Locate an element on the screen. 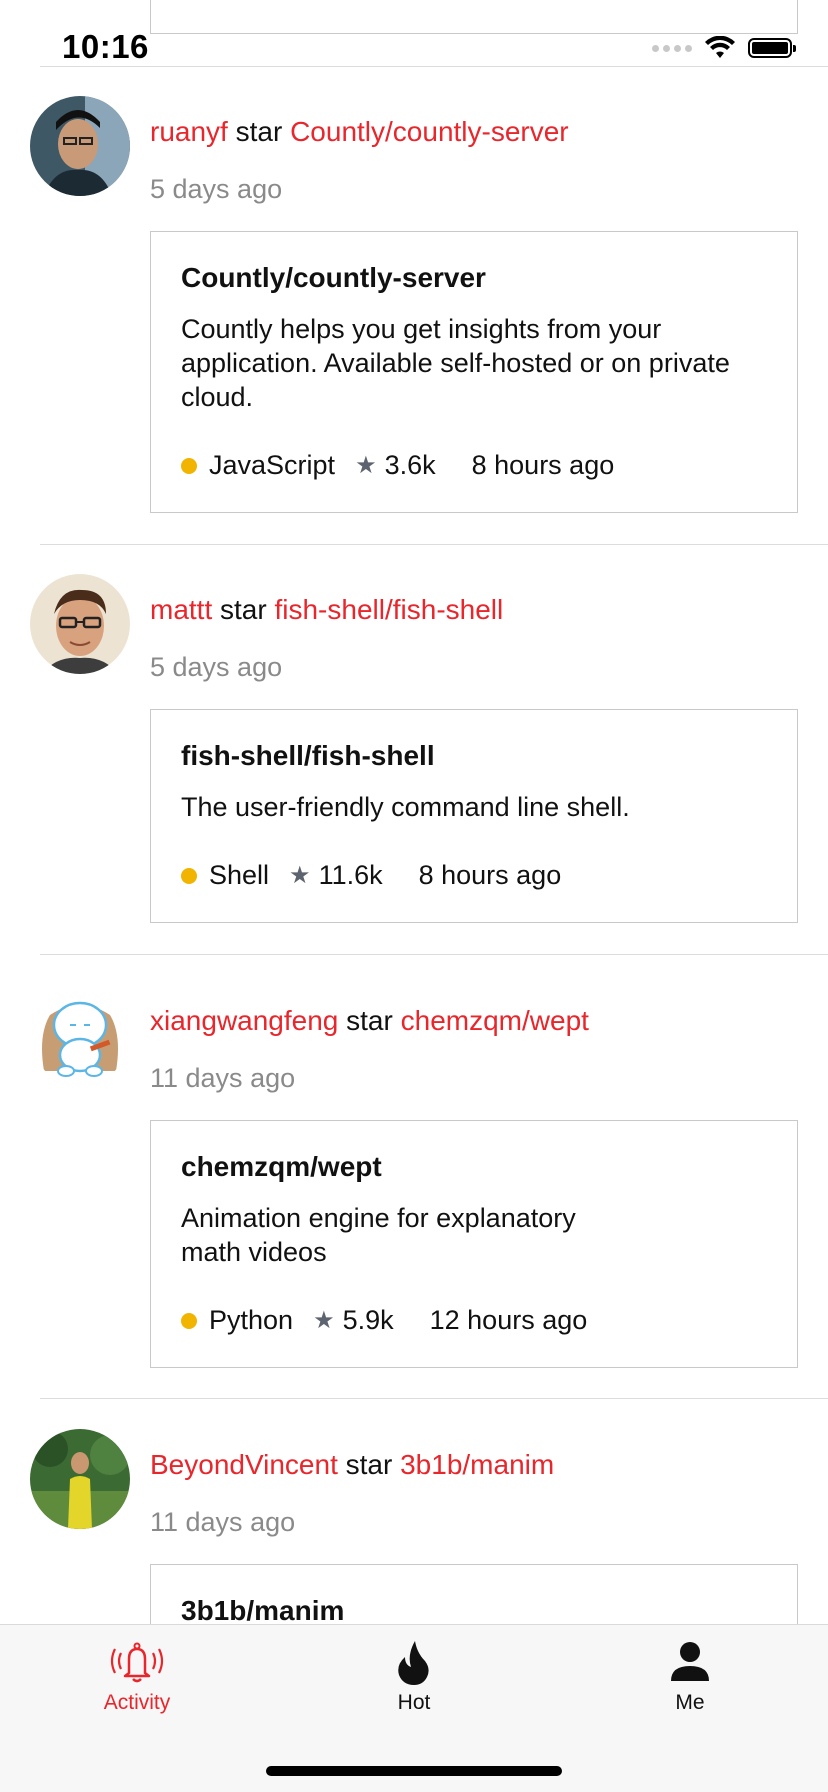  status-time: 10:16 is located at coordinates (105, 46).